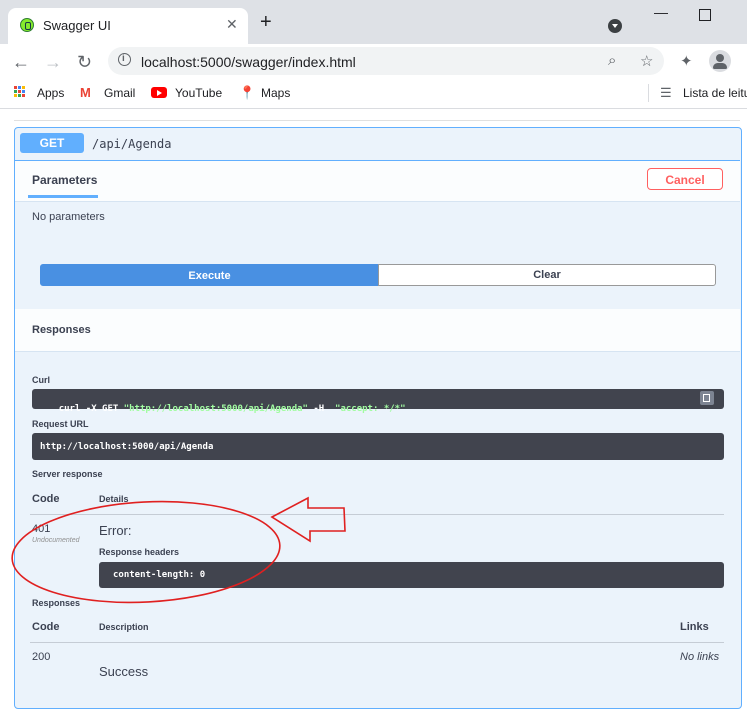 Image resolution: width=747 pixels, height=712 pixels. Describe the element at coordinates (661, 12) in the screenshot. I see `minimize-icon: —` at that location.